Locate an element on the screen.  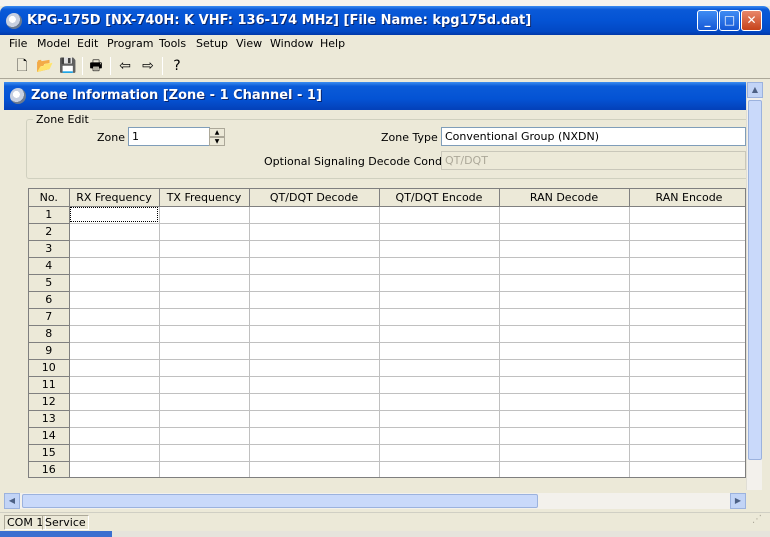
column-header-ran-decode: RAN Decode is located at coordinates (564, 198).